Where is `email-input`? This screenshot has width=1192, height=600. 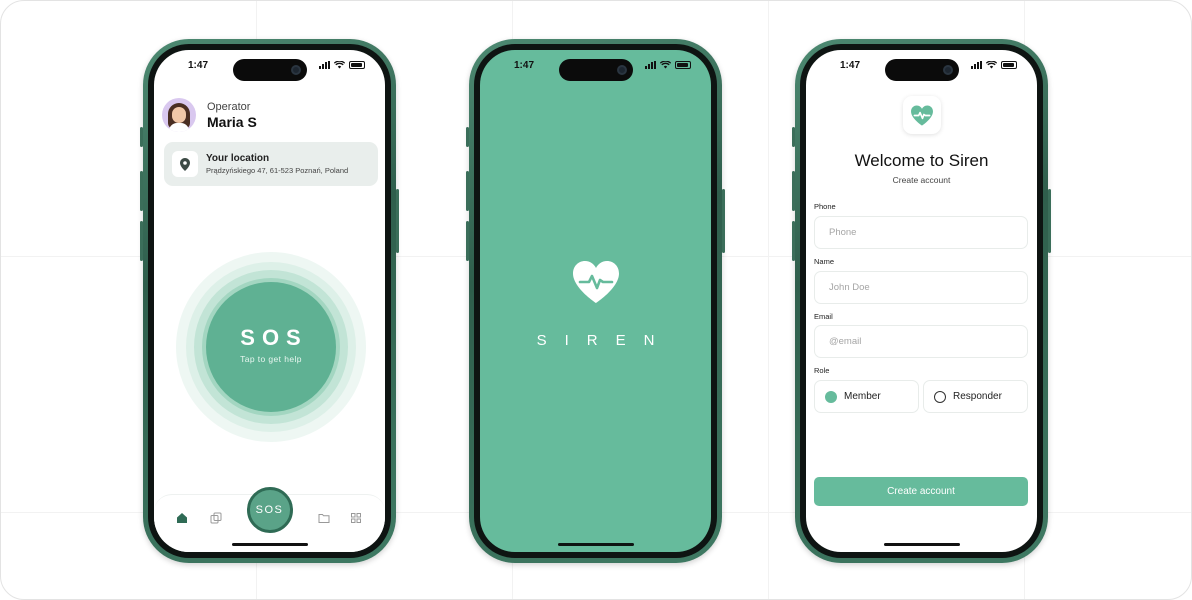
email-input is located at coordinates (921, 341).